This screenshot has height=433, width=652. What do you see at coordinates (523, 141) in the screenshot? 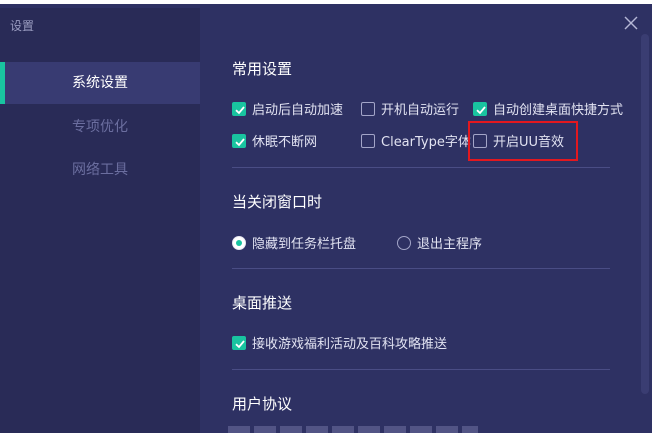
I see `highlight-box` at bounding box center [523, 141].